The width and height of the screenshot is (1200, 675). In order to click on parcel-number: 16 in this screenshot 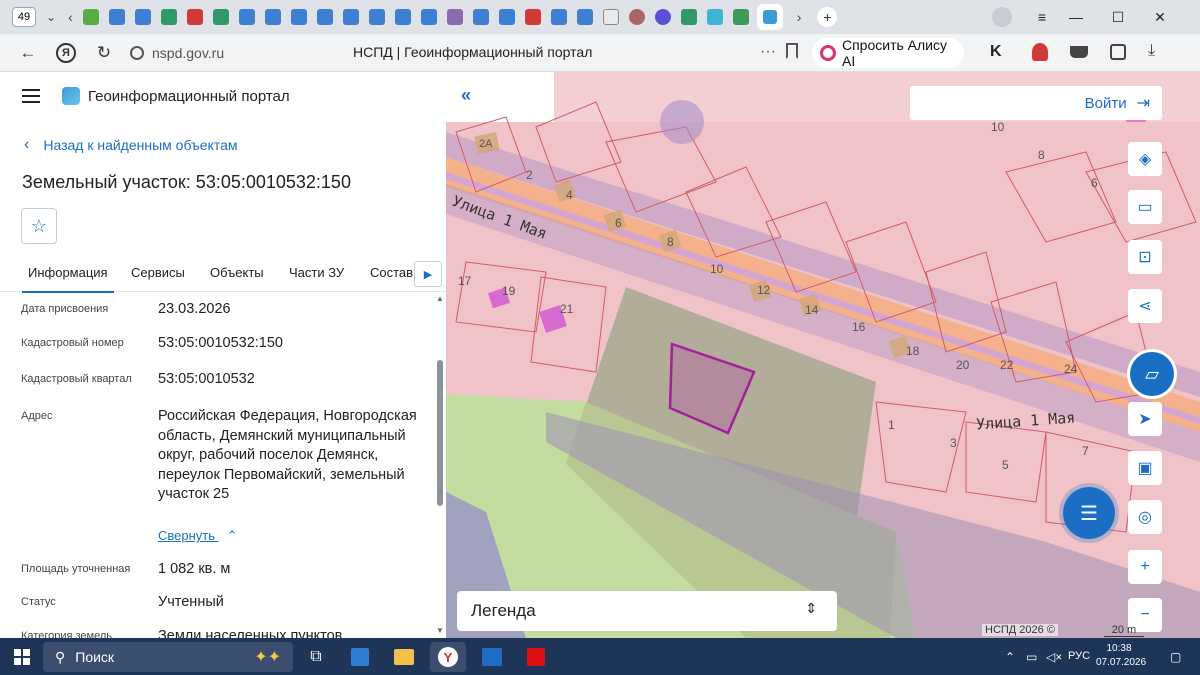, I will do `click(859, 327)`.